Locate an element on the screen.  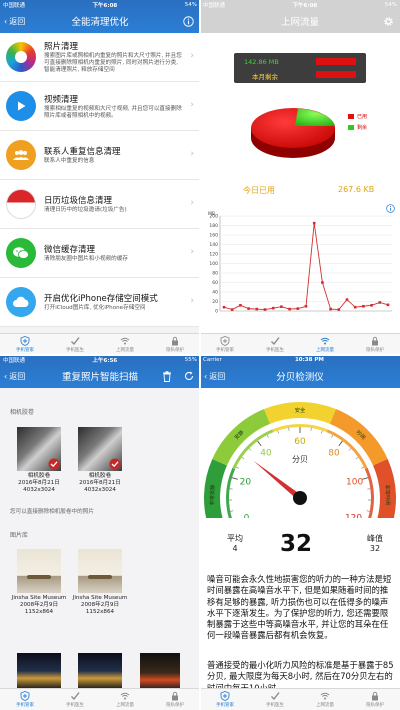
row-title: 视频清理 is located at coordinates (61, 99).